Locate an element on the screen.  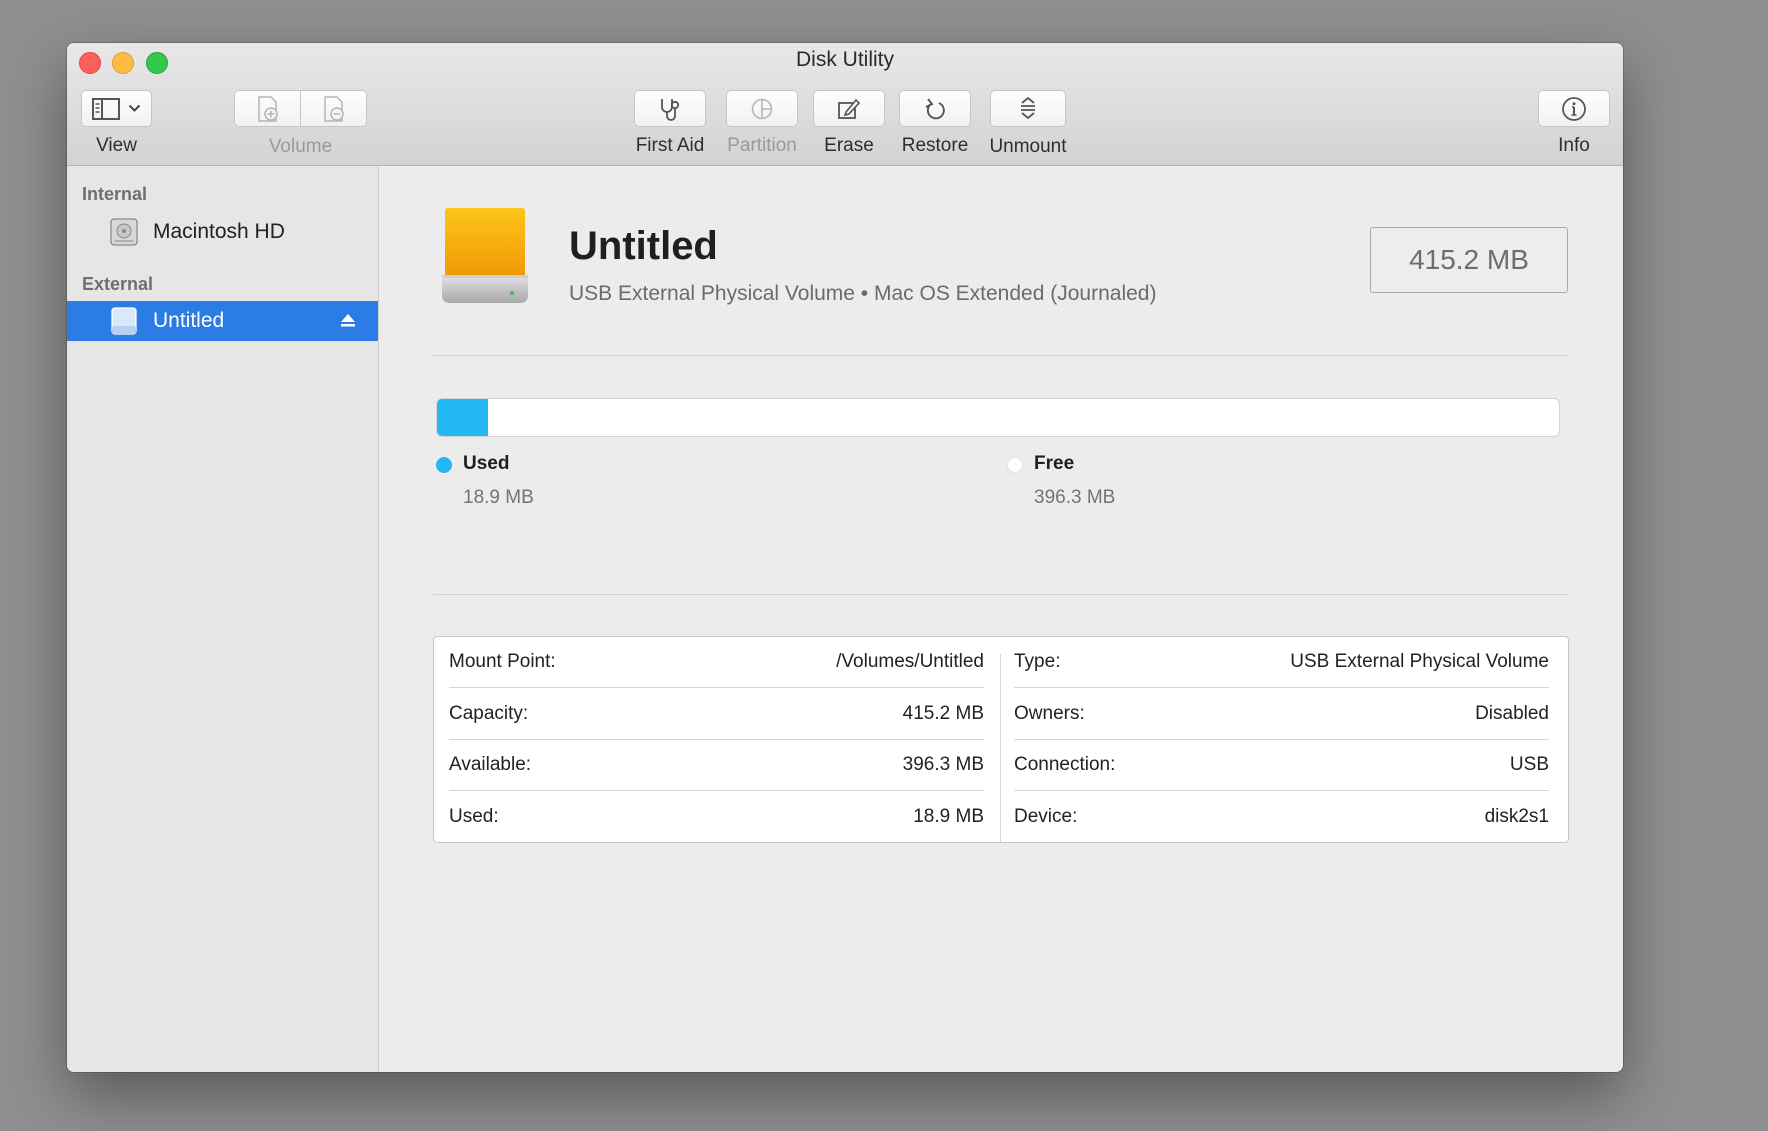
info-button is located at coordinates (1574, 108).